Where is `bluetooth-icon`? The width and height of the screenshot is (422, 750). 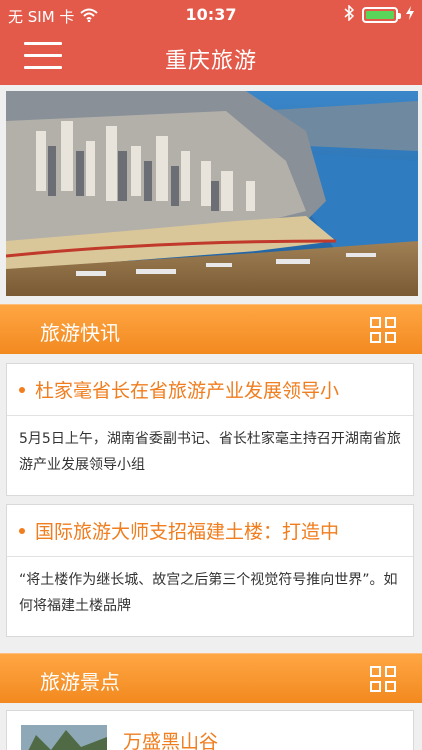
bluetooth-icon is located at coordinates (349, 14).